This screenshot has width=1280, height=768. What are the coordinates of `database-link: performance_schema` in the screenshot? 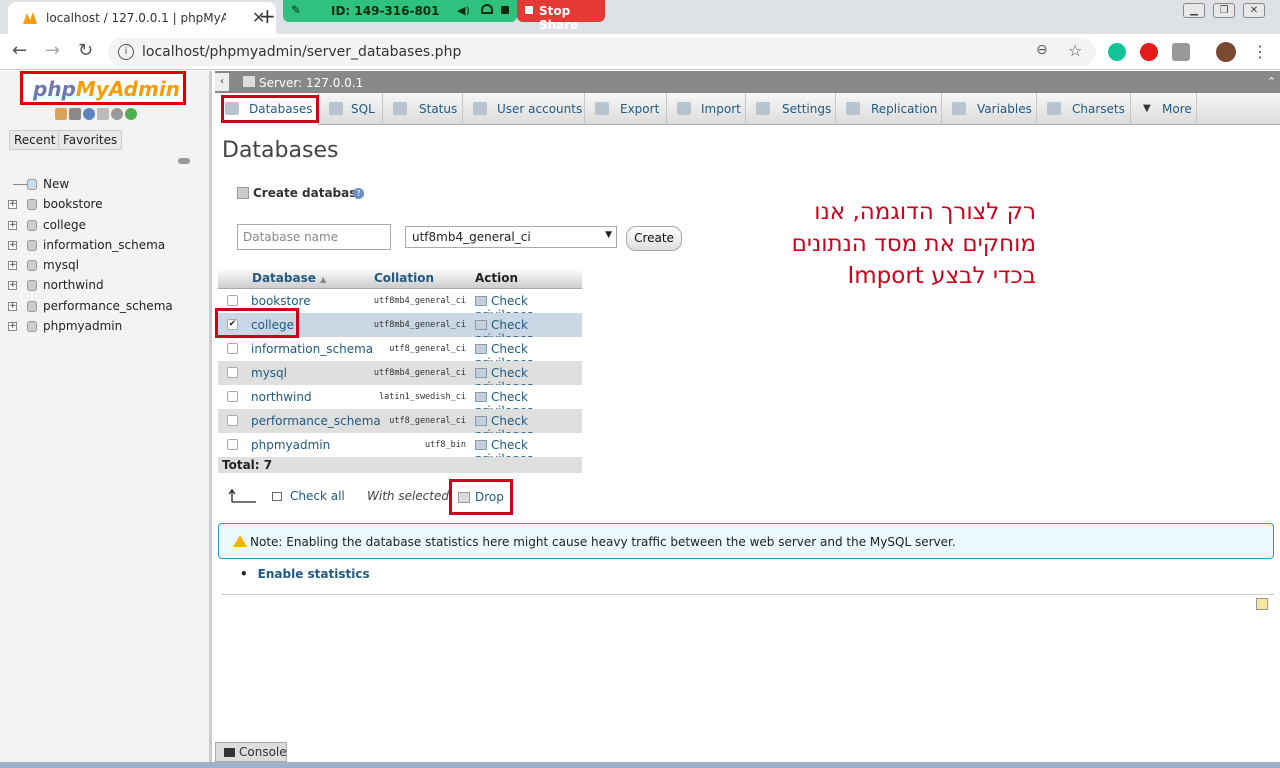 It's located at (316, 421).